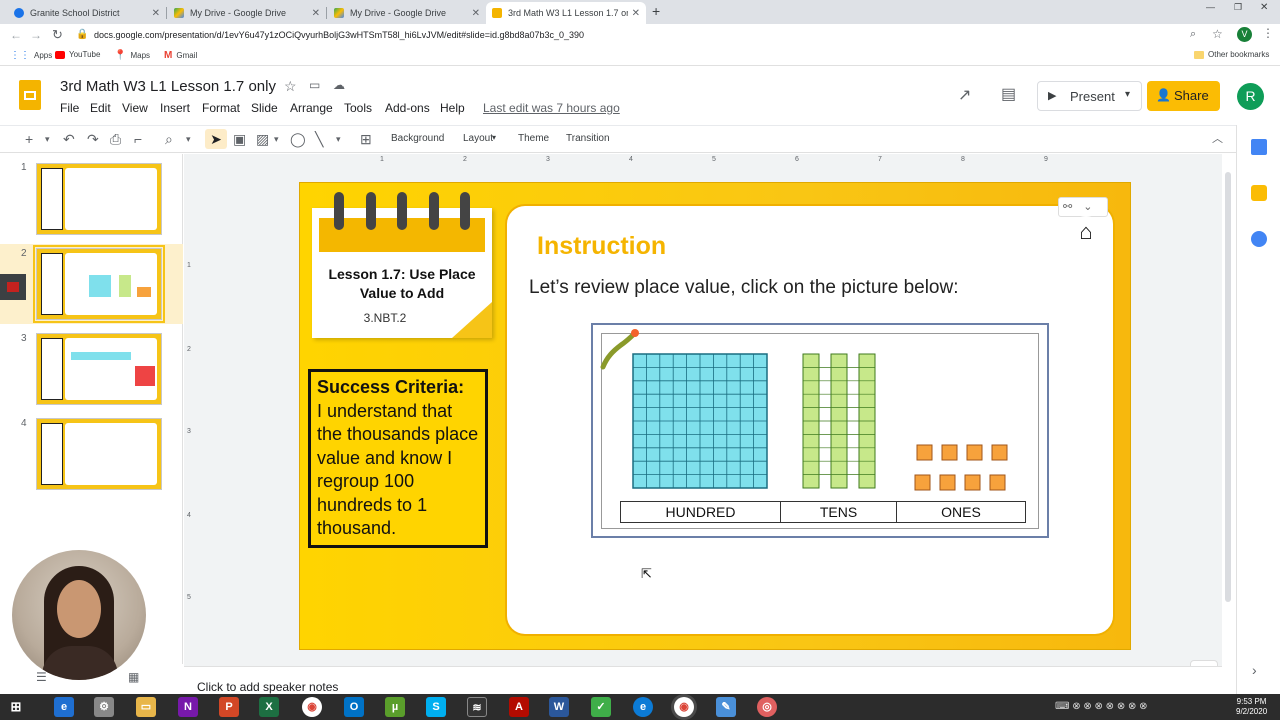  What do you see at coordinates (684, 707) in the screenshot?
I see `chrome-active-icon: ◉` at bounding box center [684, 707].